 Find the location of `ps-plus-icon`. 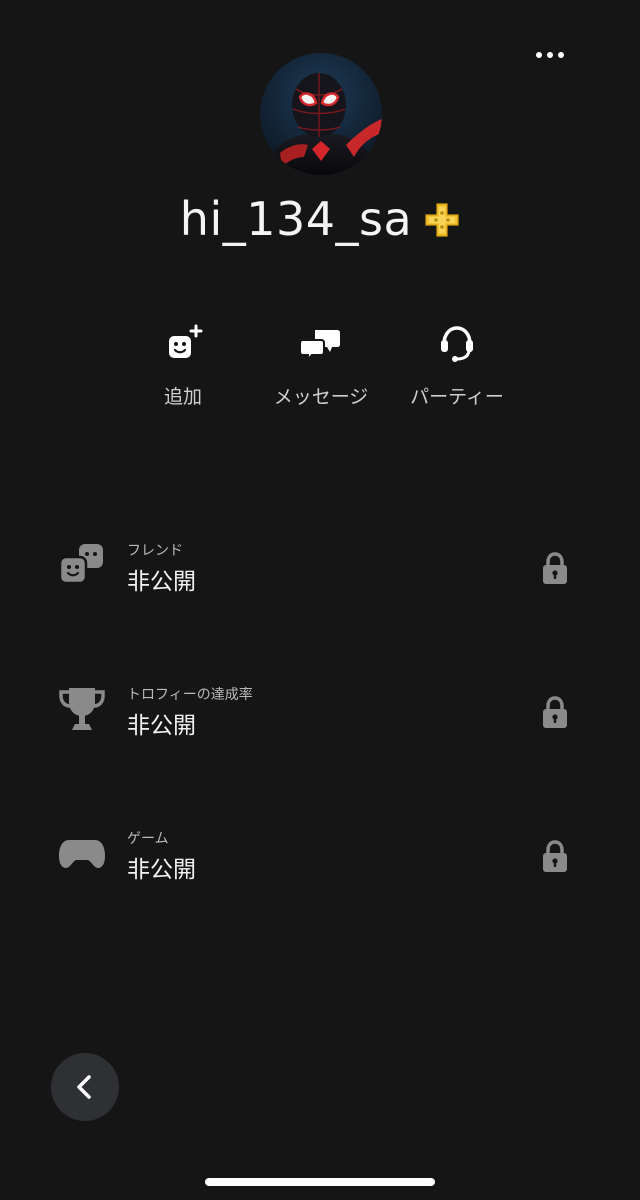

ps-plus-icon is located at coordinates (442, 220).